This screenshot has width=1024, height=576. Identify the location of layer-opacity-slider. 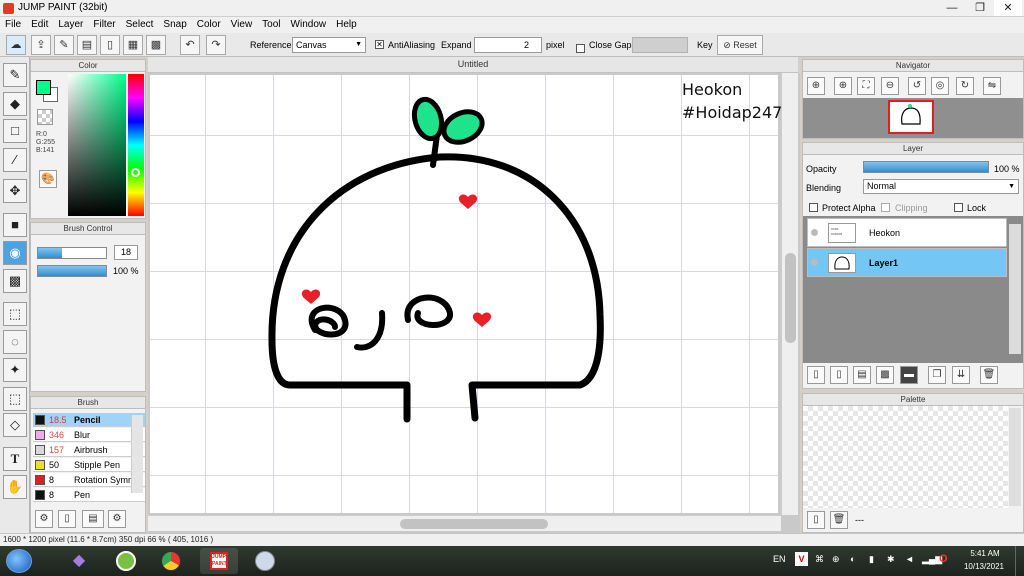
(926, 167).